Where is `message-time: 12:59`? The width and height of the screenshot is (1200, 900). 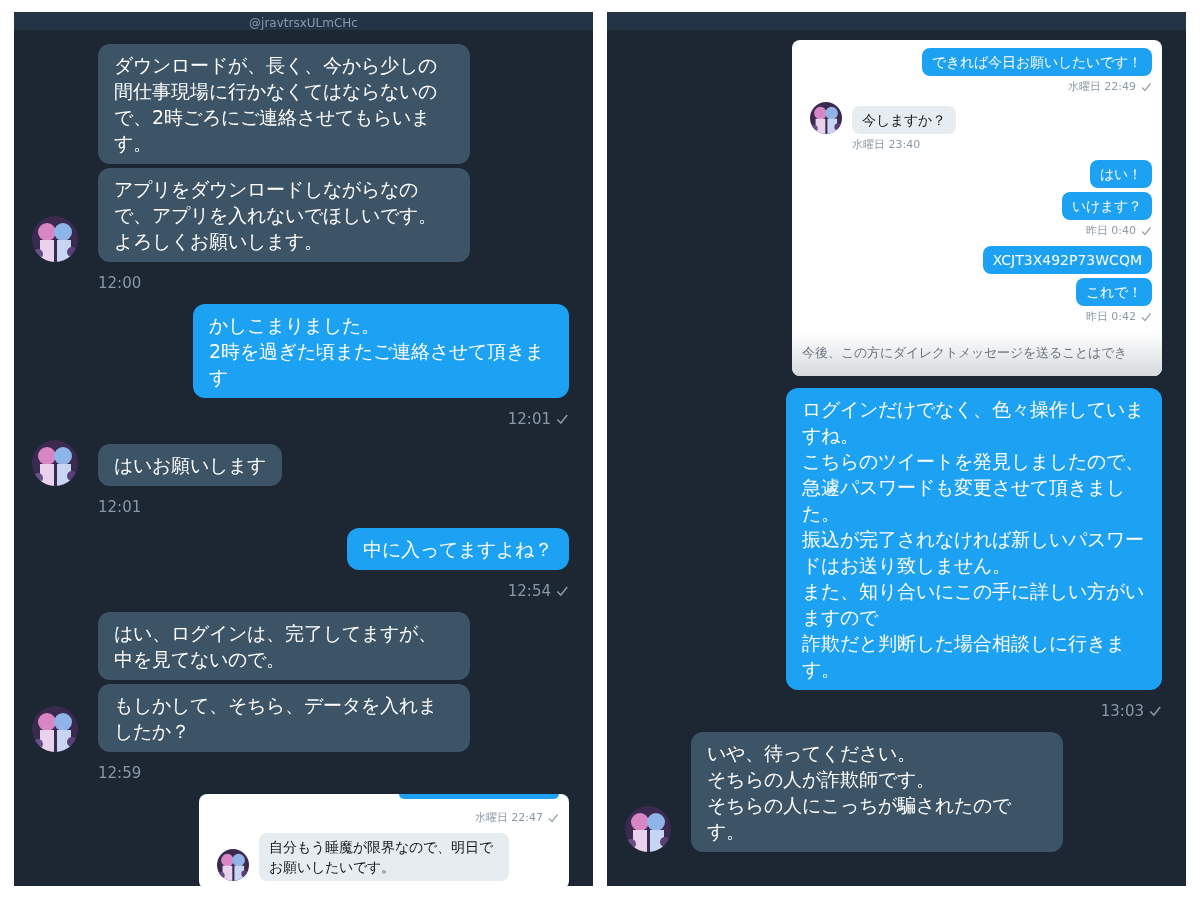 message-time: 12:59 is located at coordinates (120, 773).